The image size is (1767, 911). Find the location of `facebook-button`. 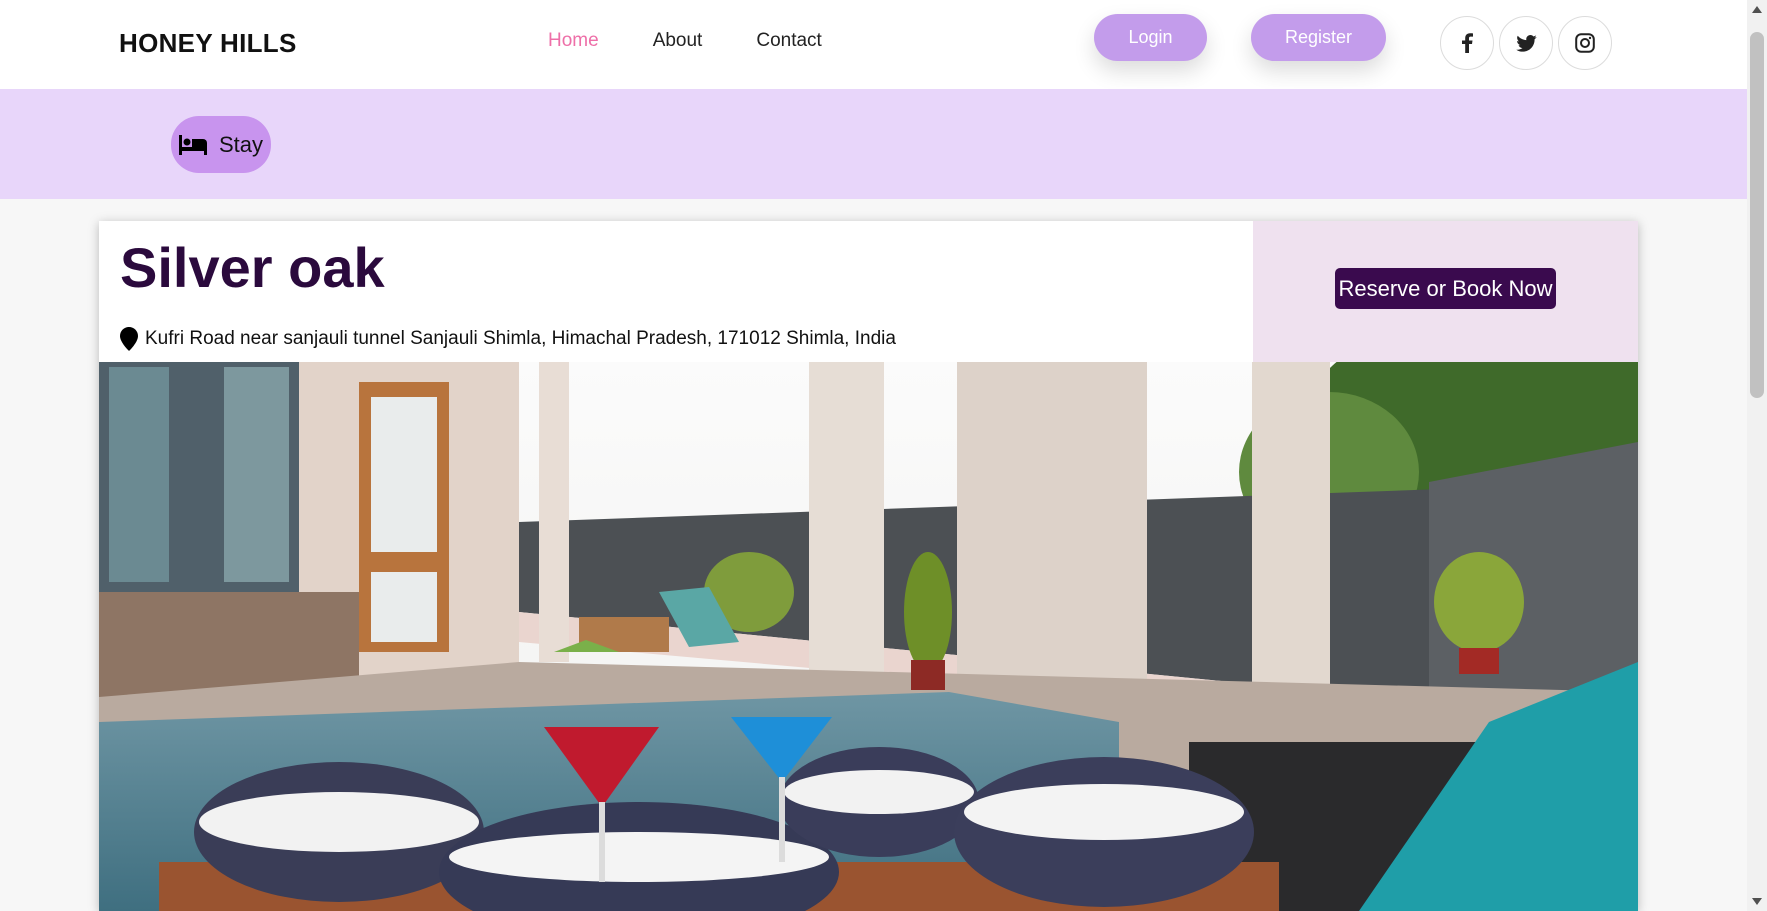

facebook-button is located at coordinates (1467, 43).